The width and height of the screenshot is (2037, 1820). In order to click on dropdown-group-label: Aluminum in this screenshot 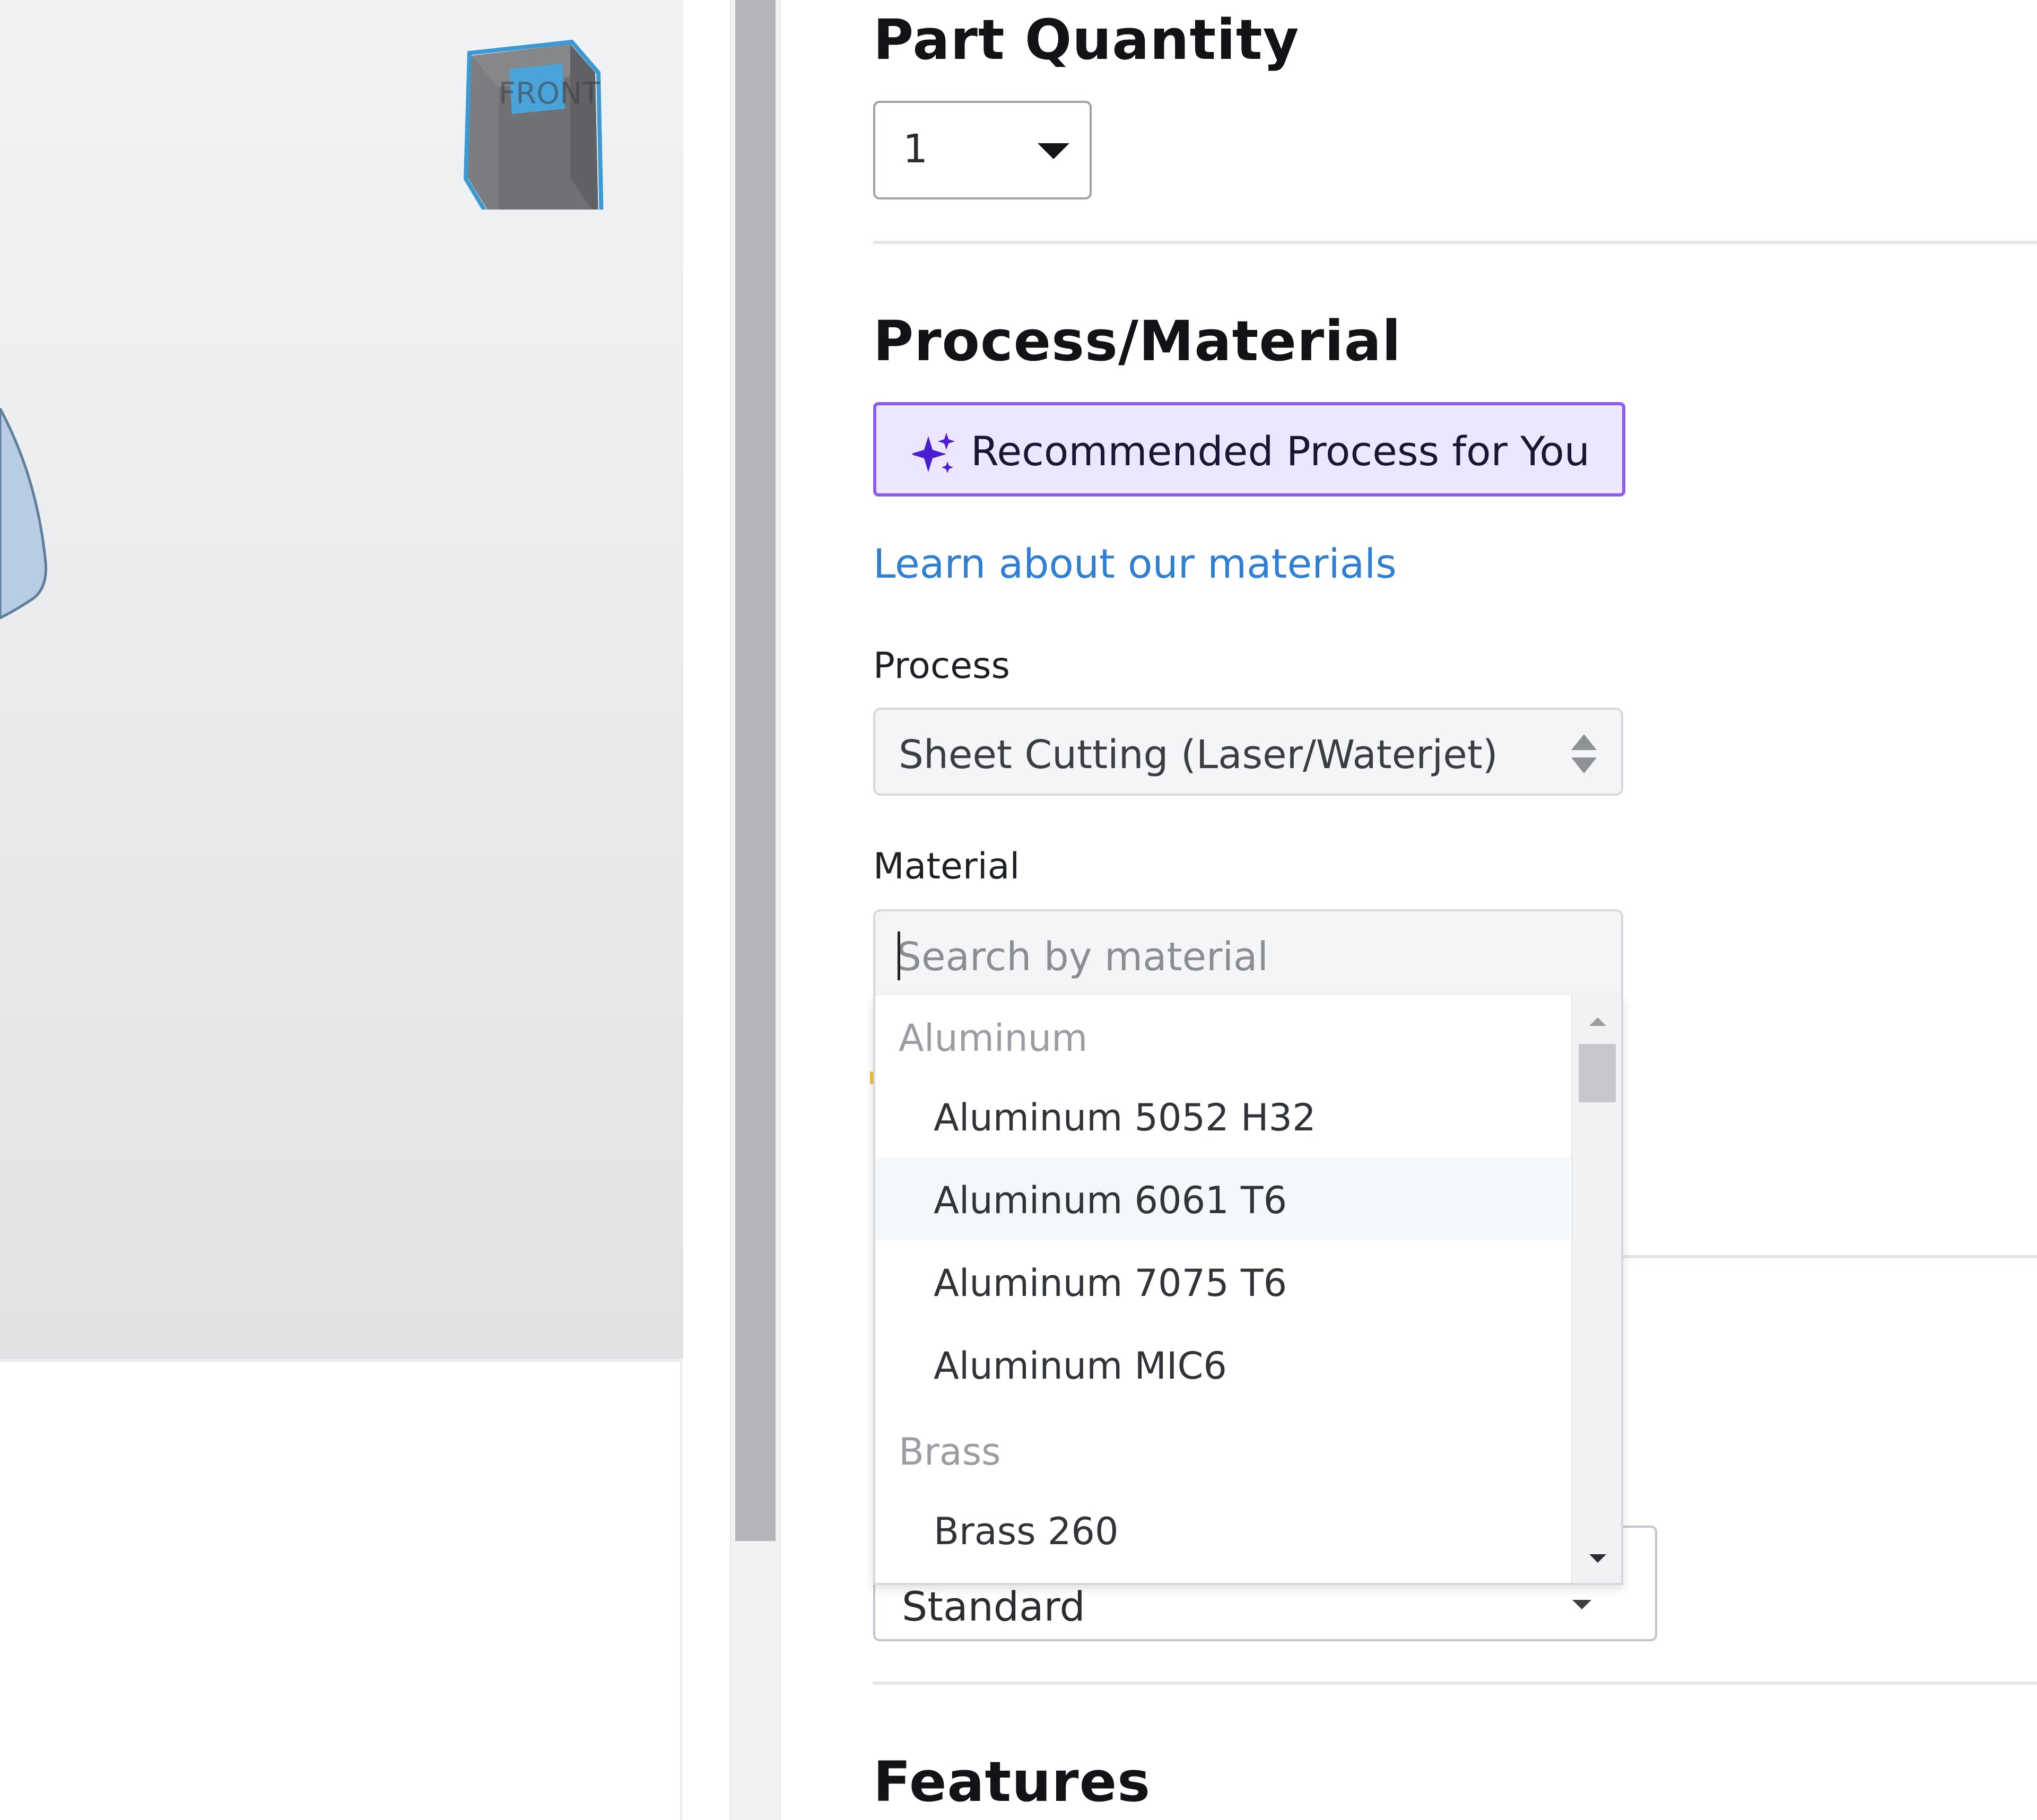, I will do `click(993, 1038)`.